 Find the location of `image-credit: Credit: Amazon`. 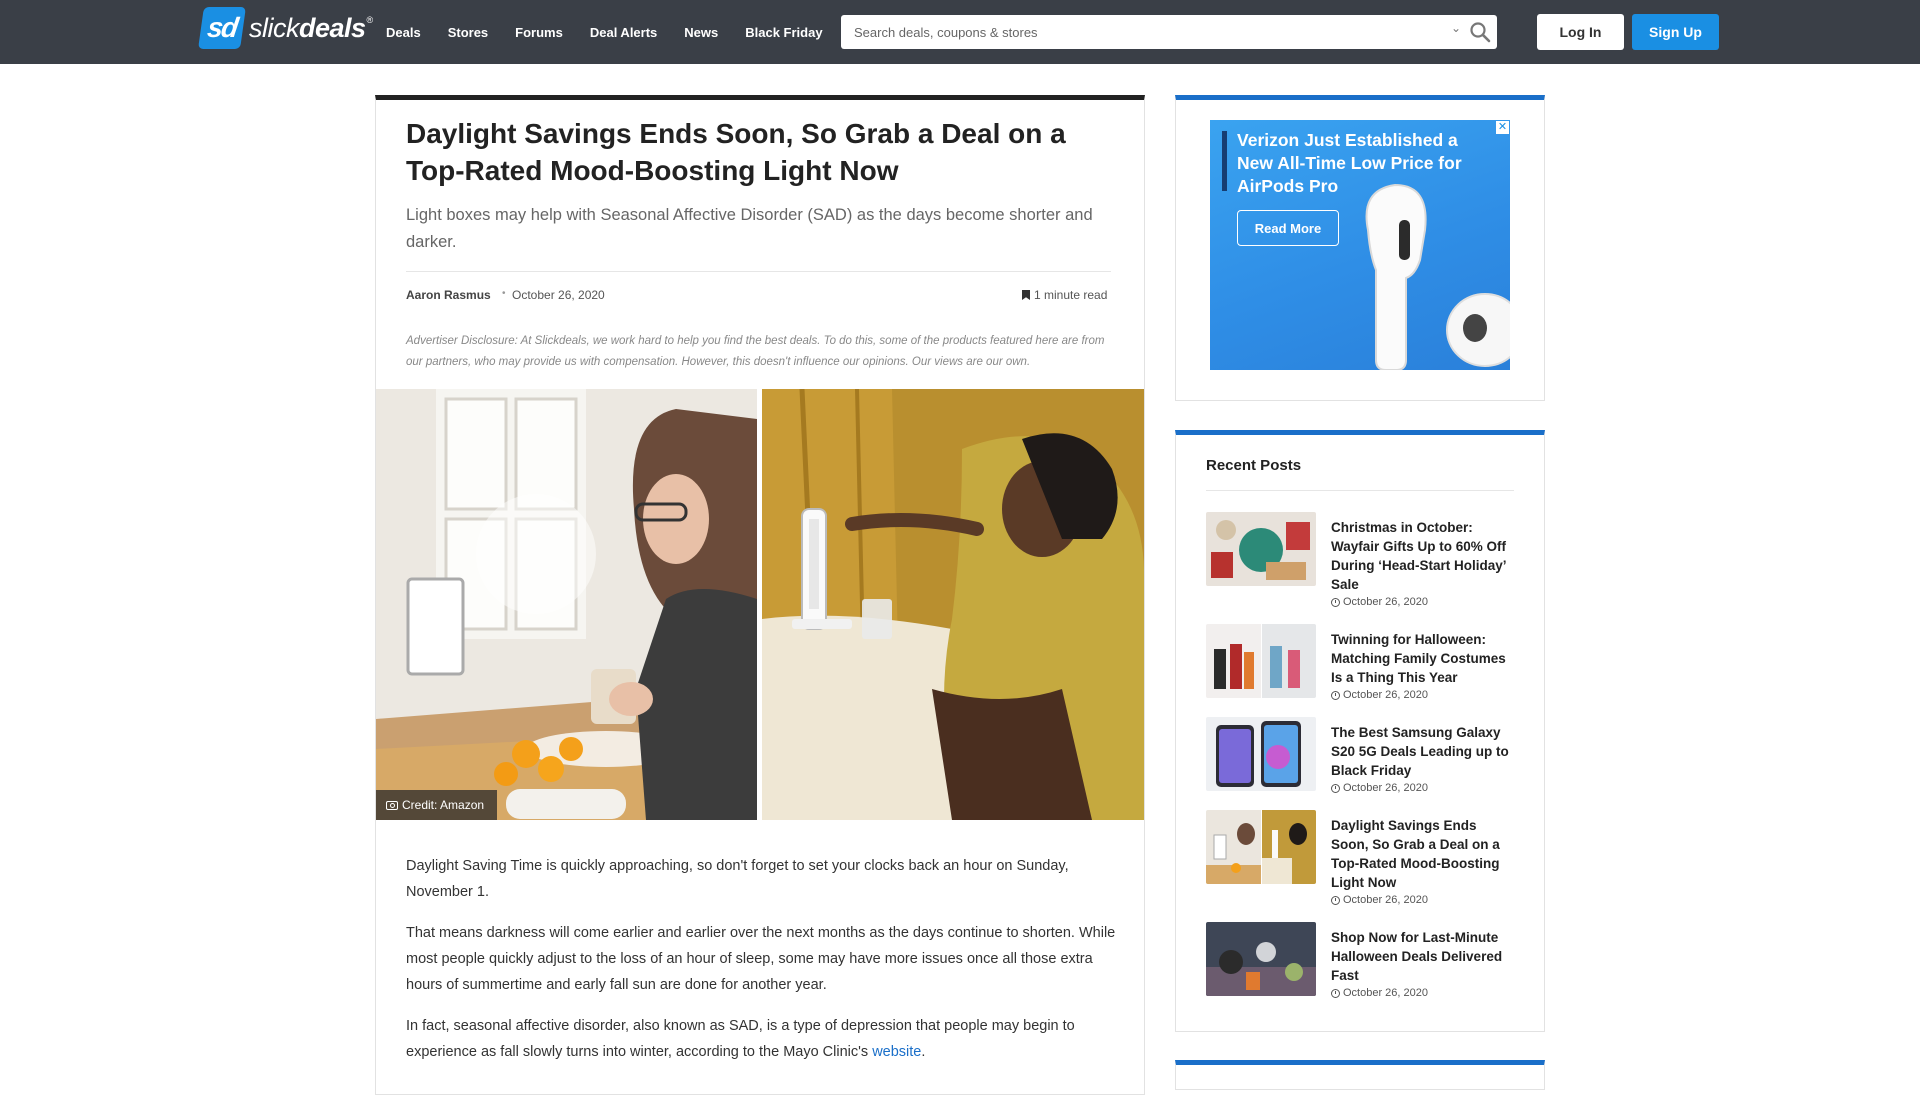

image-credit: Credit: Amazon is located at coordinates (436, 805).